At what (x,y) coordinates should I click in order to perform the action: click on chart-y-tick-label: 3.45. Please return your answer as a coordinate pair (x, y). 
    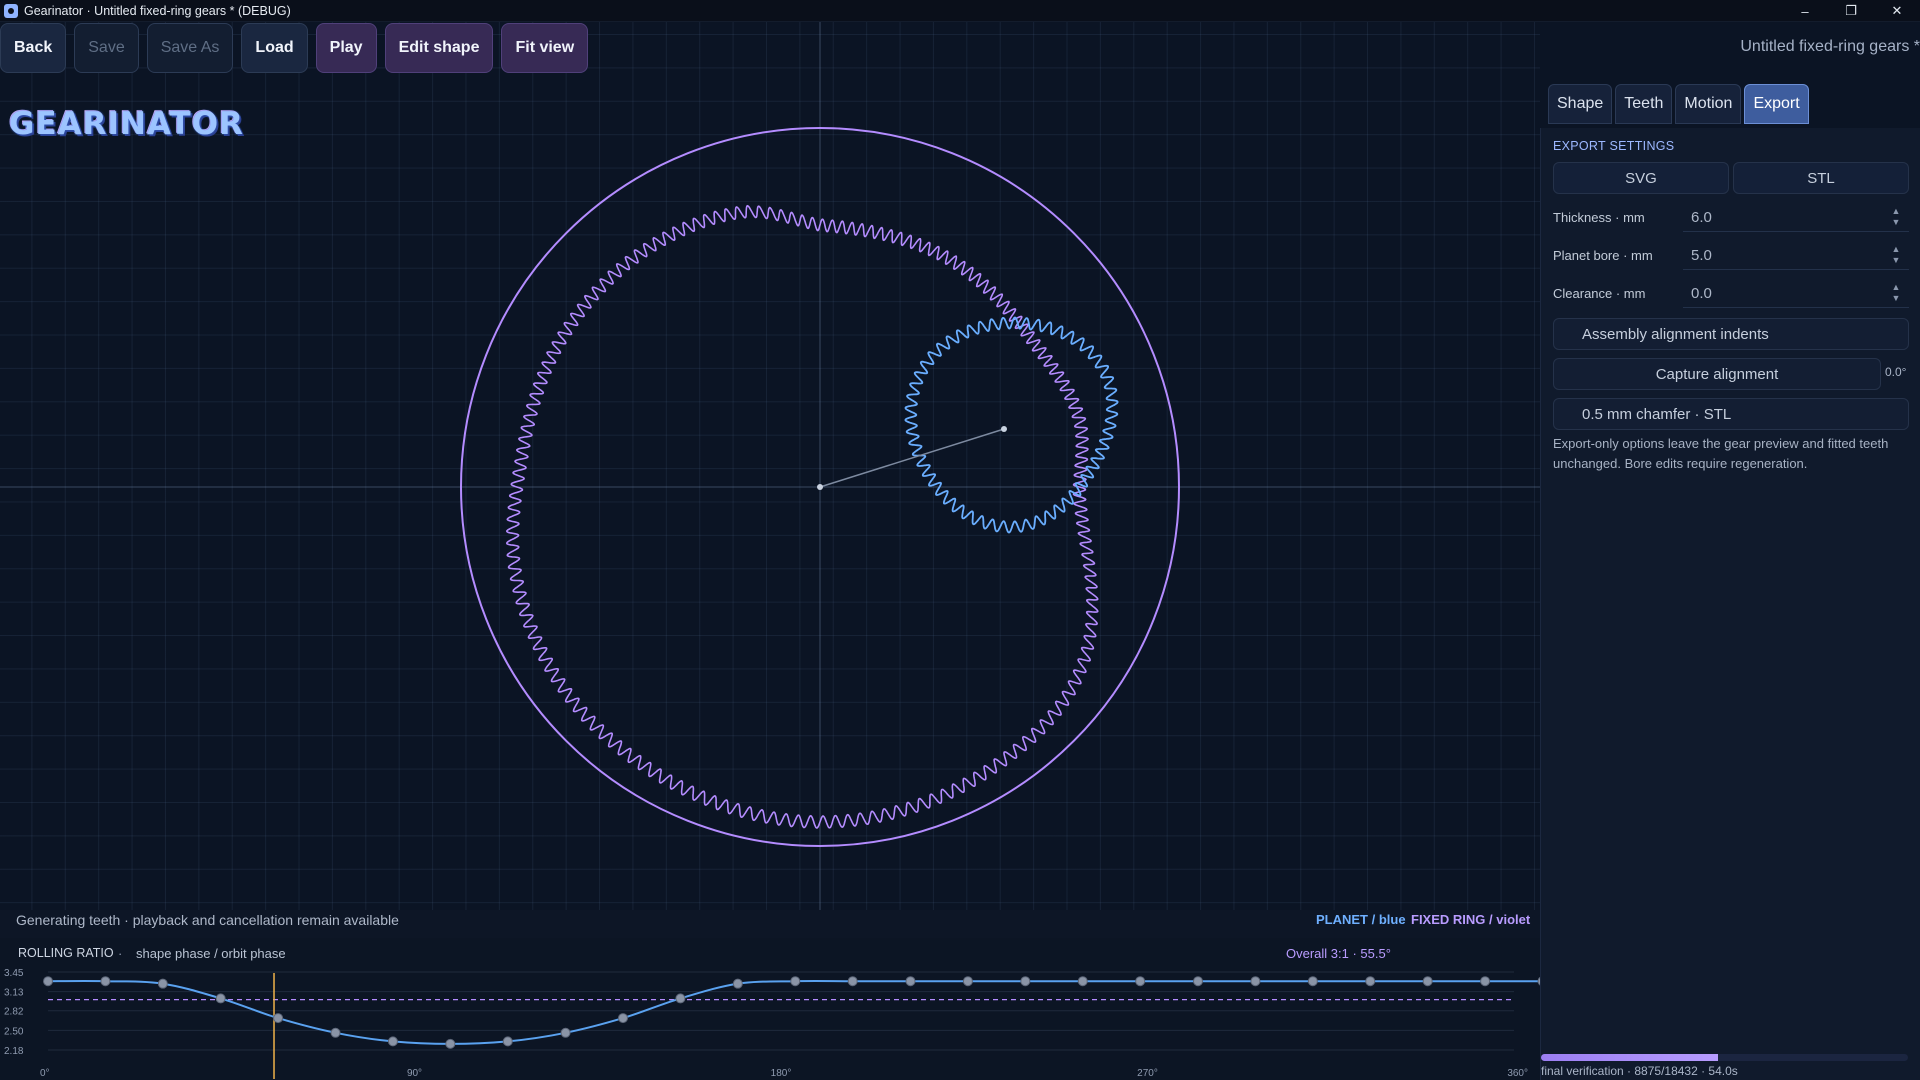
    Looking at the image, I should click on (14, 973).